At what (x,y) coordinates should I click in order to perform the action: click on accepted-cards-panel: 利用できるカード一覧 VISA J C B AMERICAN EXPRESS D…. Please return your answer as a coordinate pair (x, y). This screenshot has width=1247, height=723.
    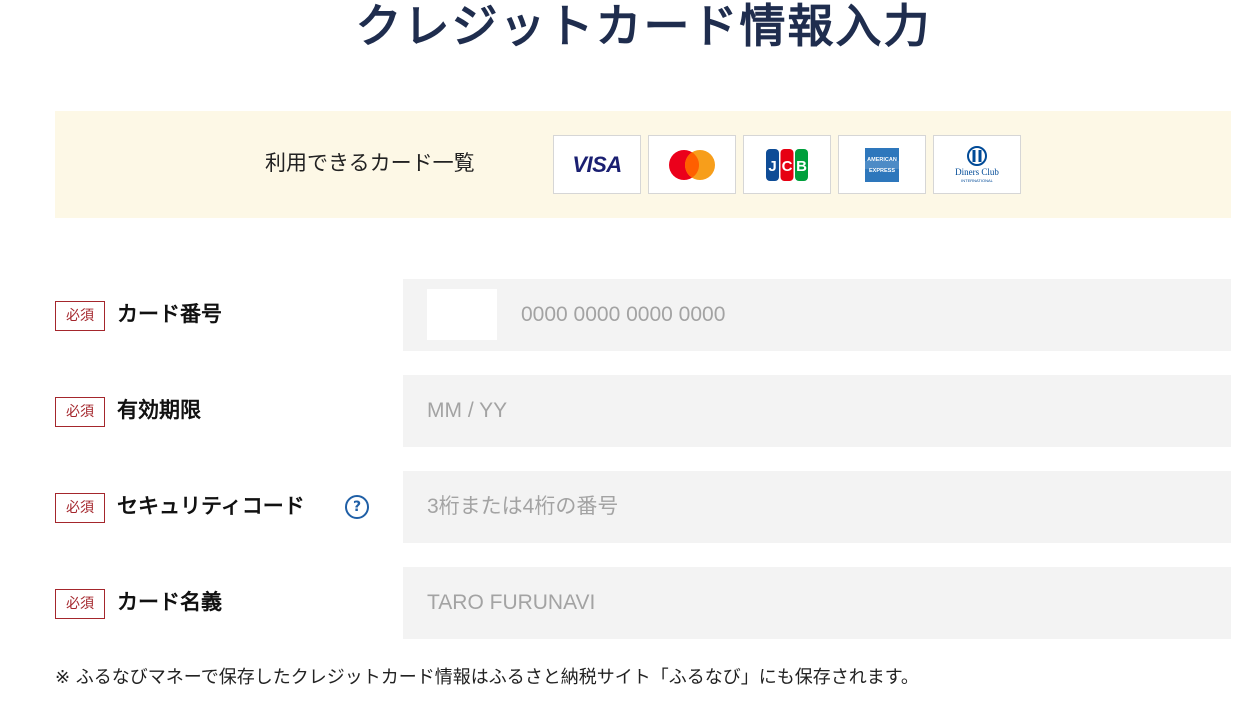
    Looking at the image, I should click on (643, 164).